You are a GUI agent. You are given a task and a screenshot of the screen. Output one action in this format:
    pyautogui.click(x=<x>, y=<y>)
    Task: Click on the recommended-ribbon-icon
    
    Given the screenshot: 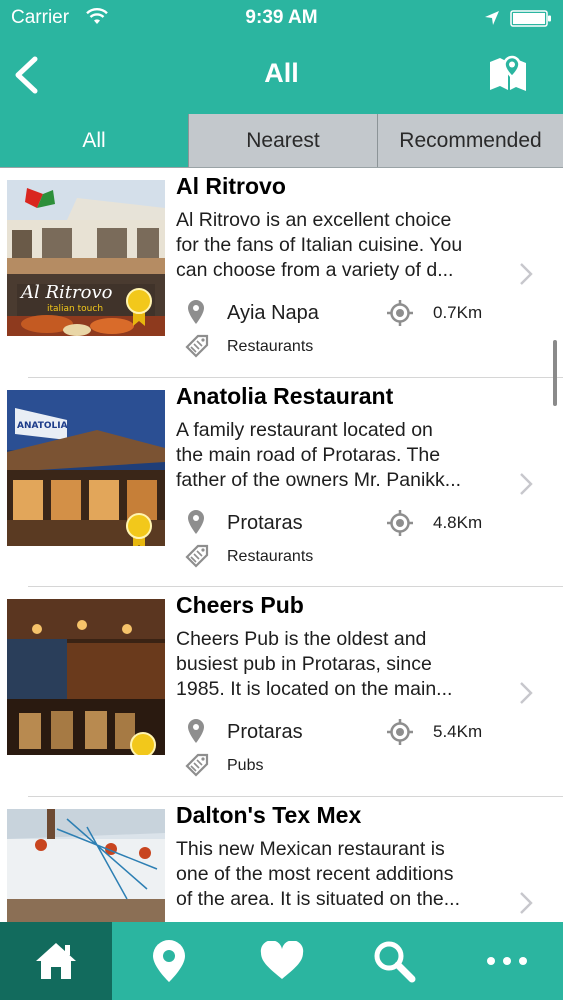 What is the action you would take?
    pyautogui.click(x=143, y=743)
    